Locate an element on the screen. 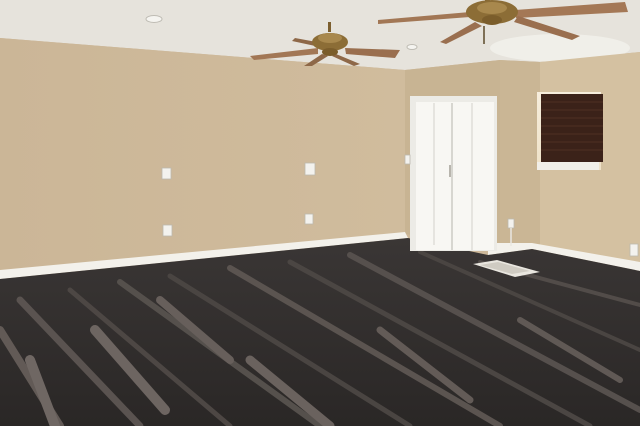 This screenshot has height=426, width=640. window-blinds is located at coordinates (572, 128).